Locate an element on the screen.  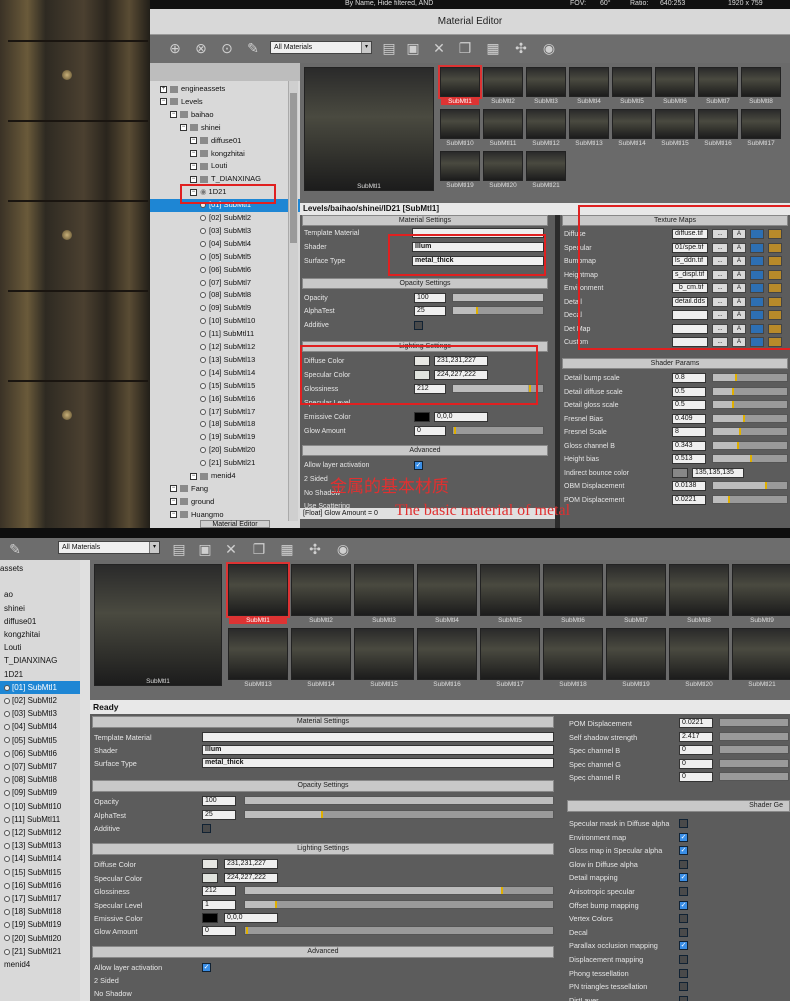
template-material-field is located at coordinates (378, 737).